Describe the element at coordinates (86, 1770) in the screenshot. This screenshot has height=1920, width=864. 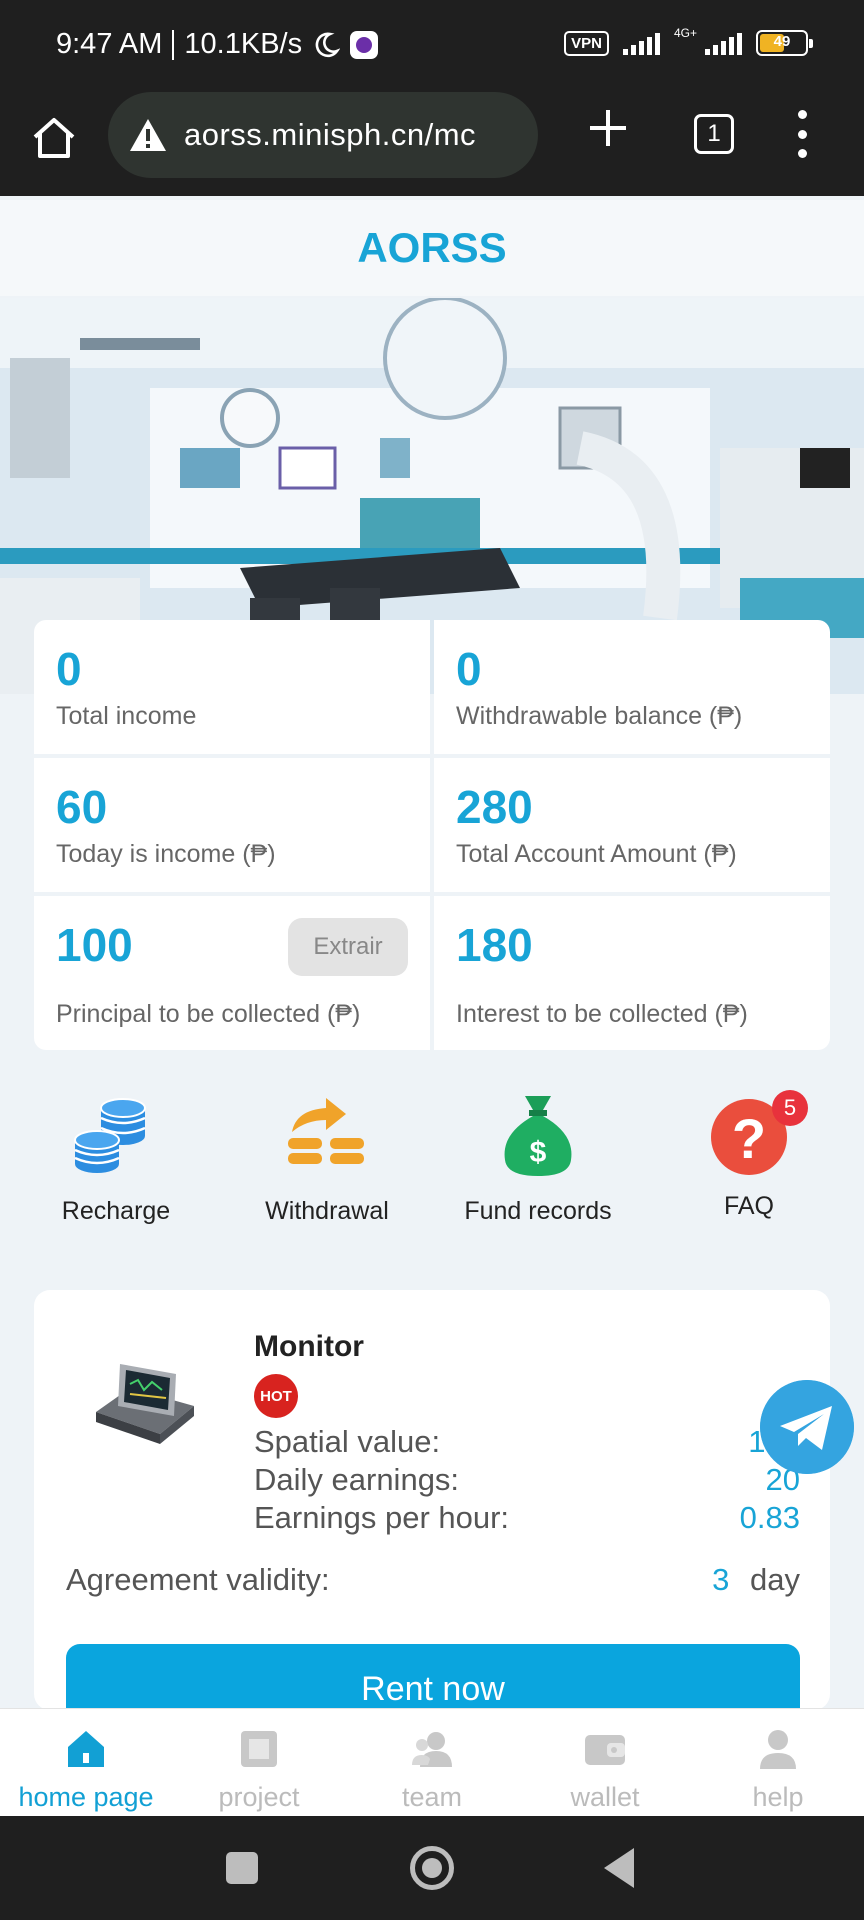
I see `nav-home: home page` at that location.